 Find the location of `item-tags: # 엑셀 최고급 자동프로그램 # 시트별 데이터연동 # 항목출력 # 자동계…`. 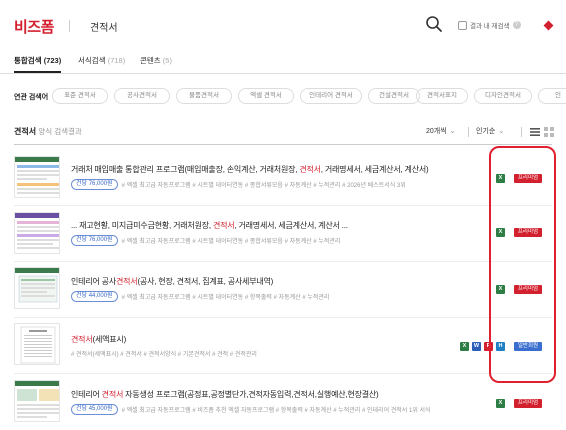

item-tags: # 엑셀 최고급 자동프로그램 # 시트별 데이터연동 # 항목출력 # 자동계… is located at coordinates (225, 298).